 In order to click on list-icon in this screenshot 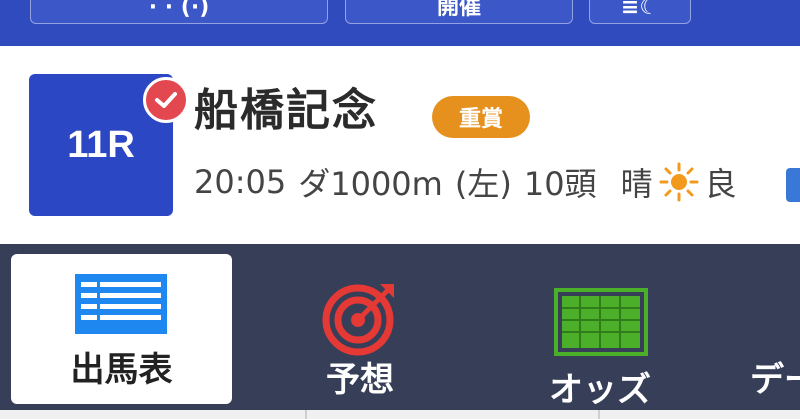, I will do `click(121, 304)`.